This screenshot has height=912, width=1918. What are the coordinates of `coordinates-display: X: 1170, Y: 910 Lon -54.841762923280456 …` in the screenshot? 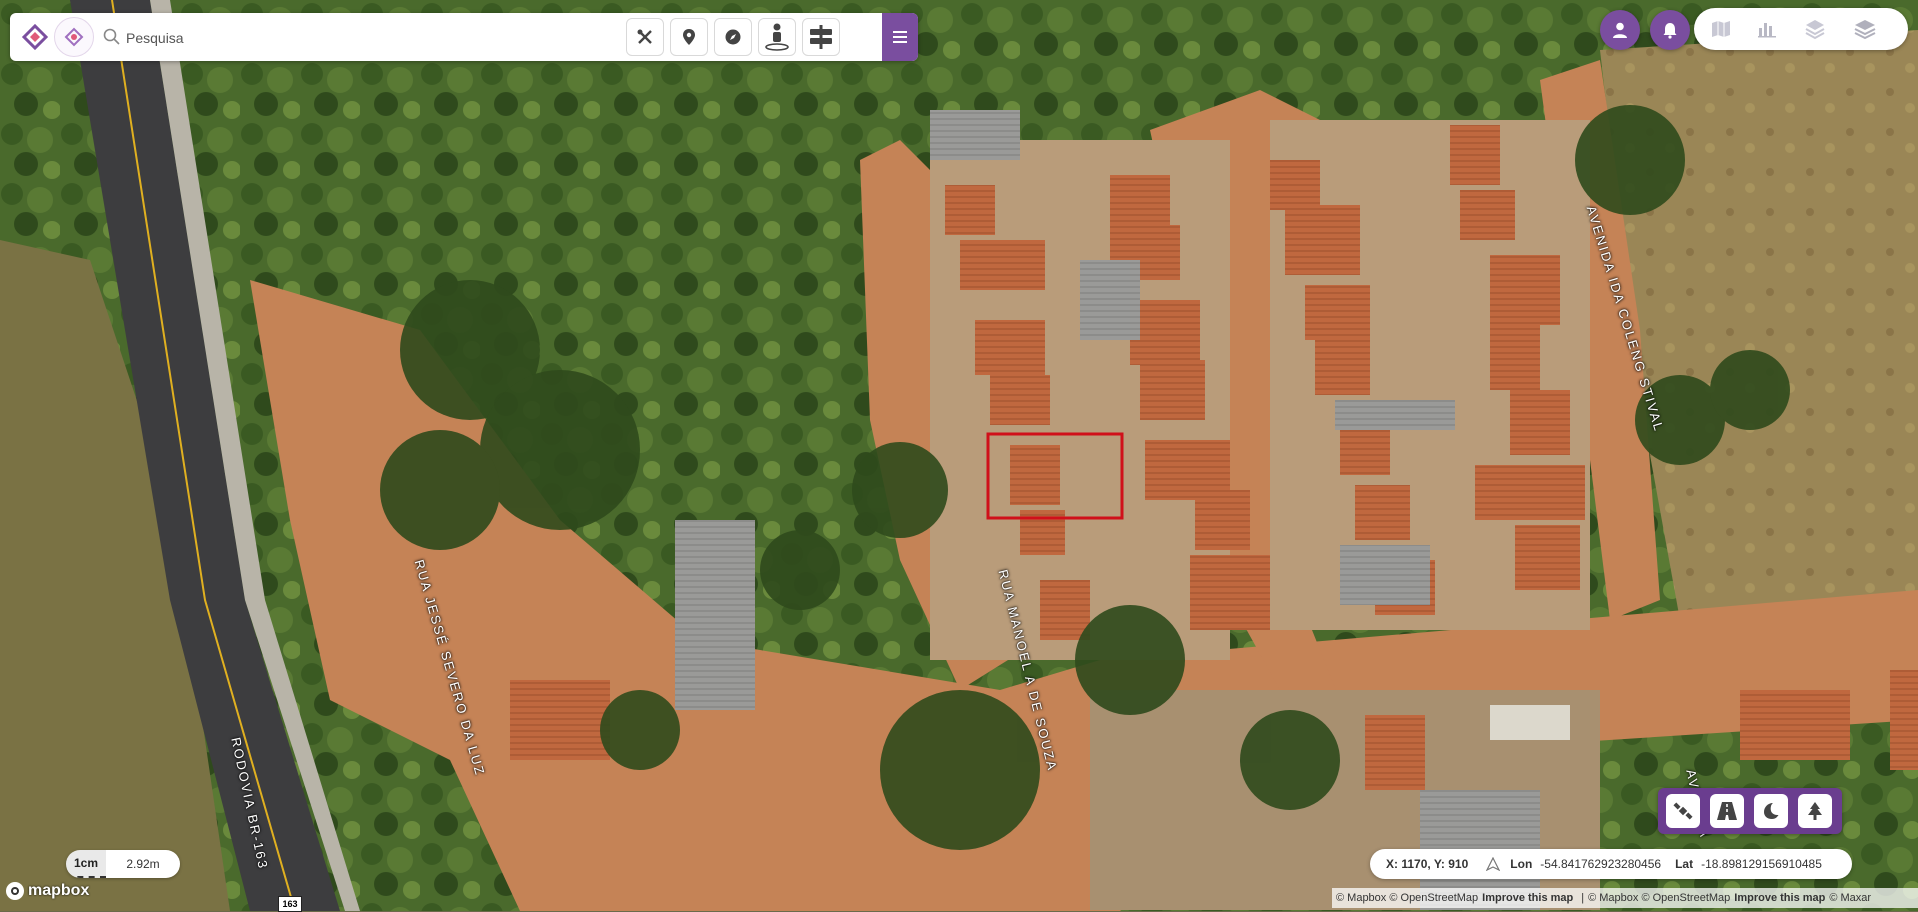 It's located at (1611, 864).